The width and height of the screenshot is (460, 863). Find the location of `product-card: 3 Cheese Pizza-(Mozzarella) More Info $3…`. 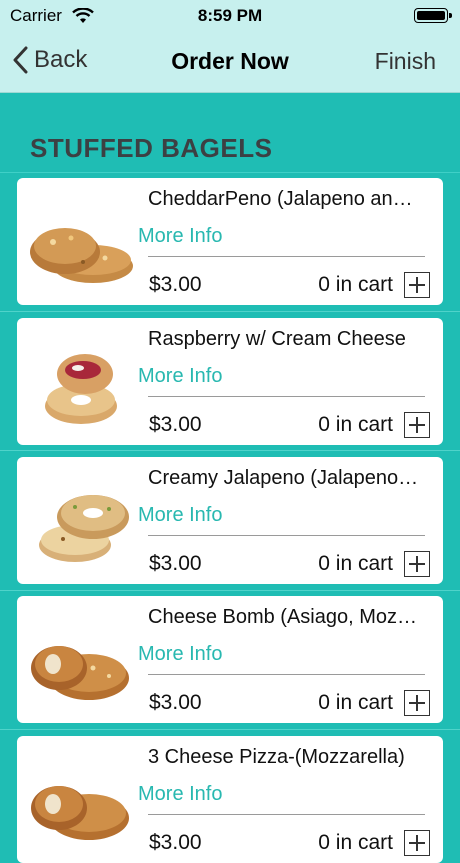

product-card: 3 Cheese Pizza-(Mozzarella) More Info $3… is located at coordinates (230, 799).